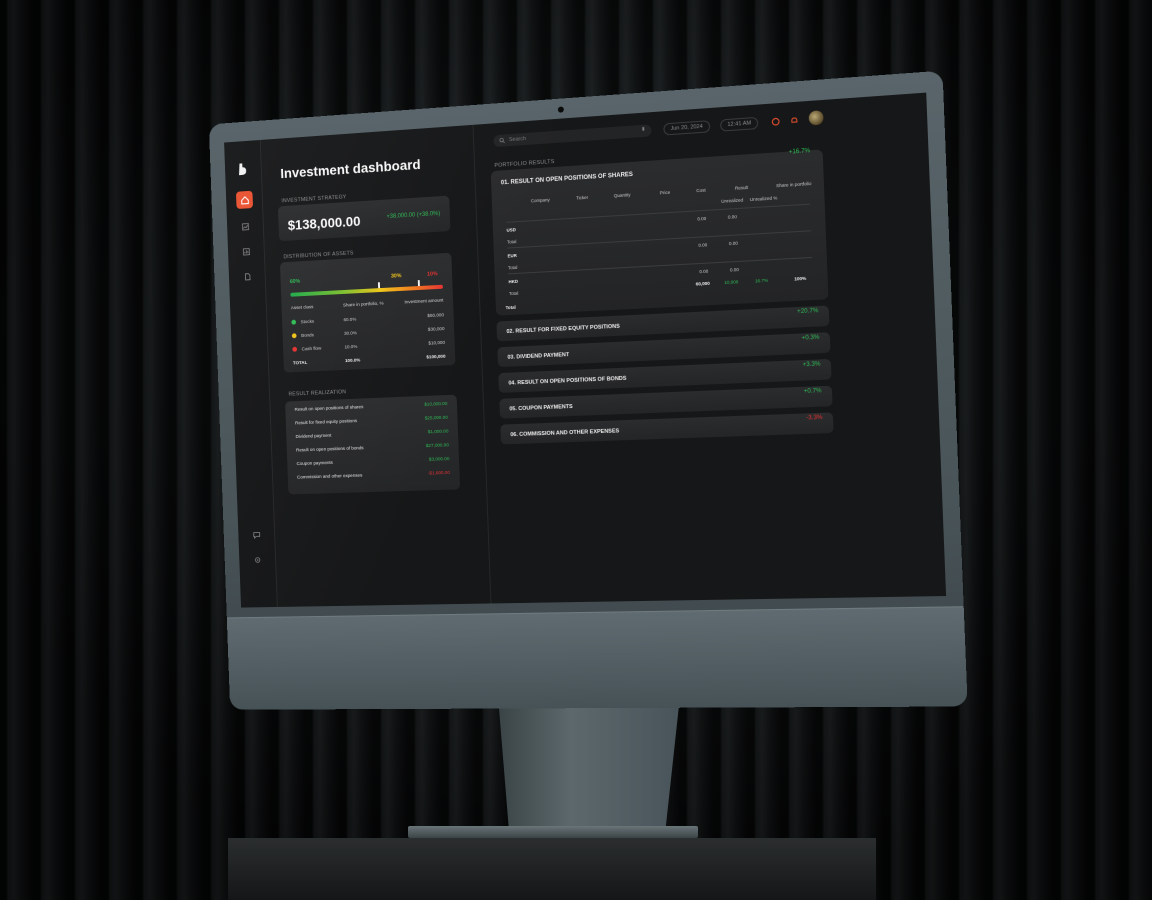  I want to click on col-cost: Cost, so click(701, 190).